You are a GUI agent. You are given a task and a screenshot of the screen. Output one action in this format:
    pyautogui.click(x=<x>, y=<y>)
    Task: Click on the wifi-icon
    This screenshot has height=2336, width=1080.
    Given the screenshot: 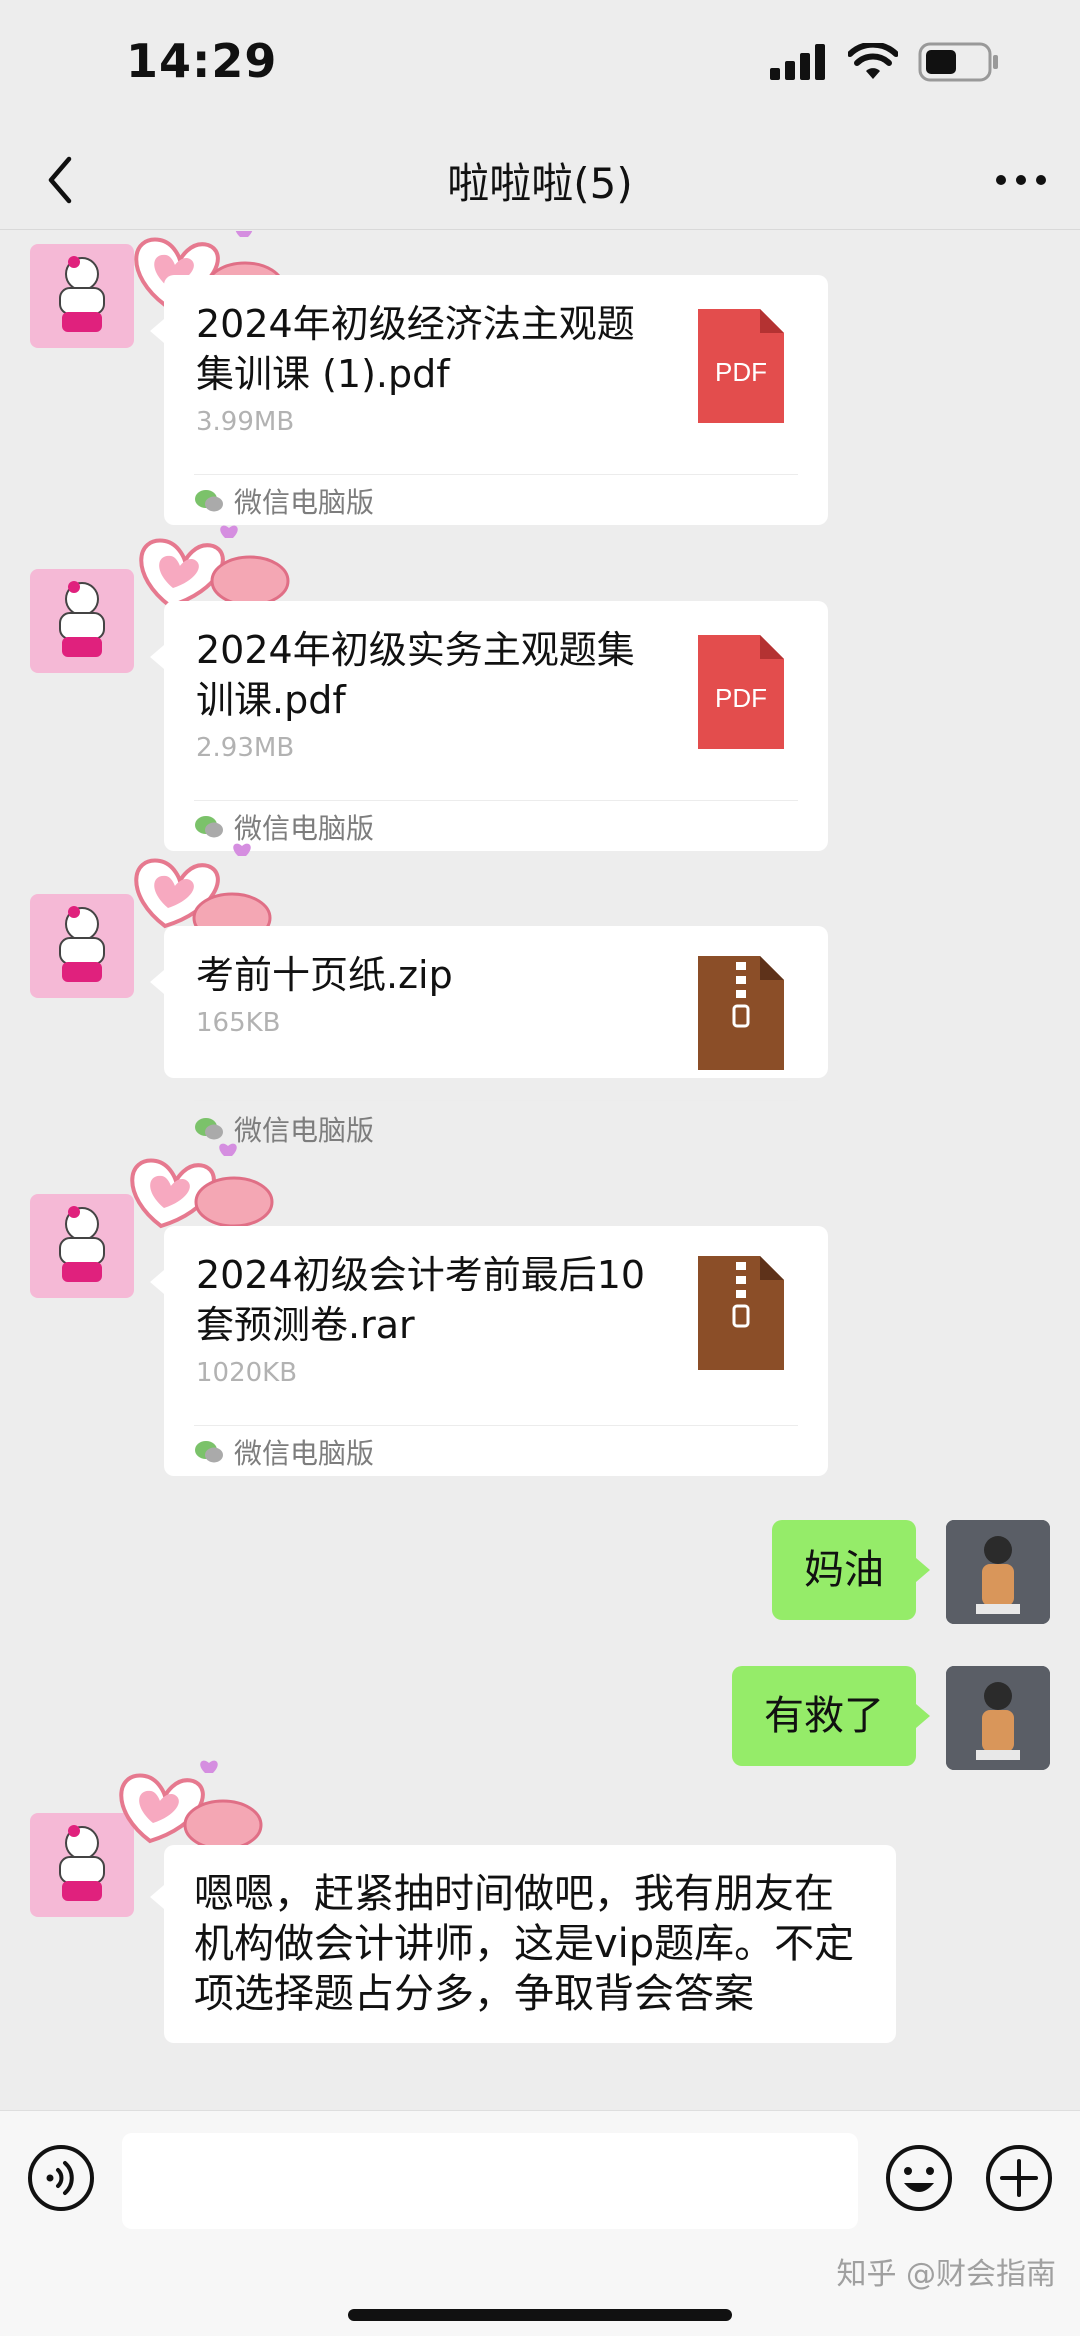 What is the action you would take?
    pyautogui.click(x=873, y=61)
    